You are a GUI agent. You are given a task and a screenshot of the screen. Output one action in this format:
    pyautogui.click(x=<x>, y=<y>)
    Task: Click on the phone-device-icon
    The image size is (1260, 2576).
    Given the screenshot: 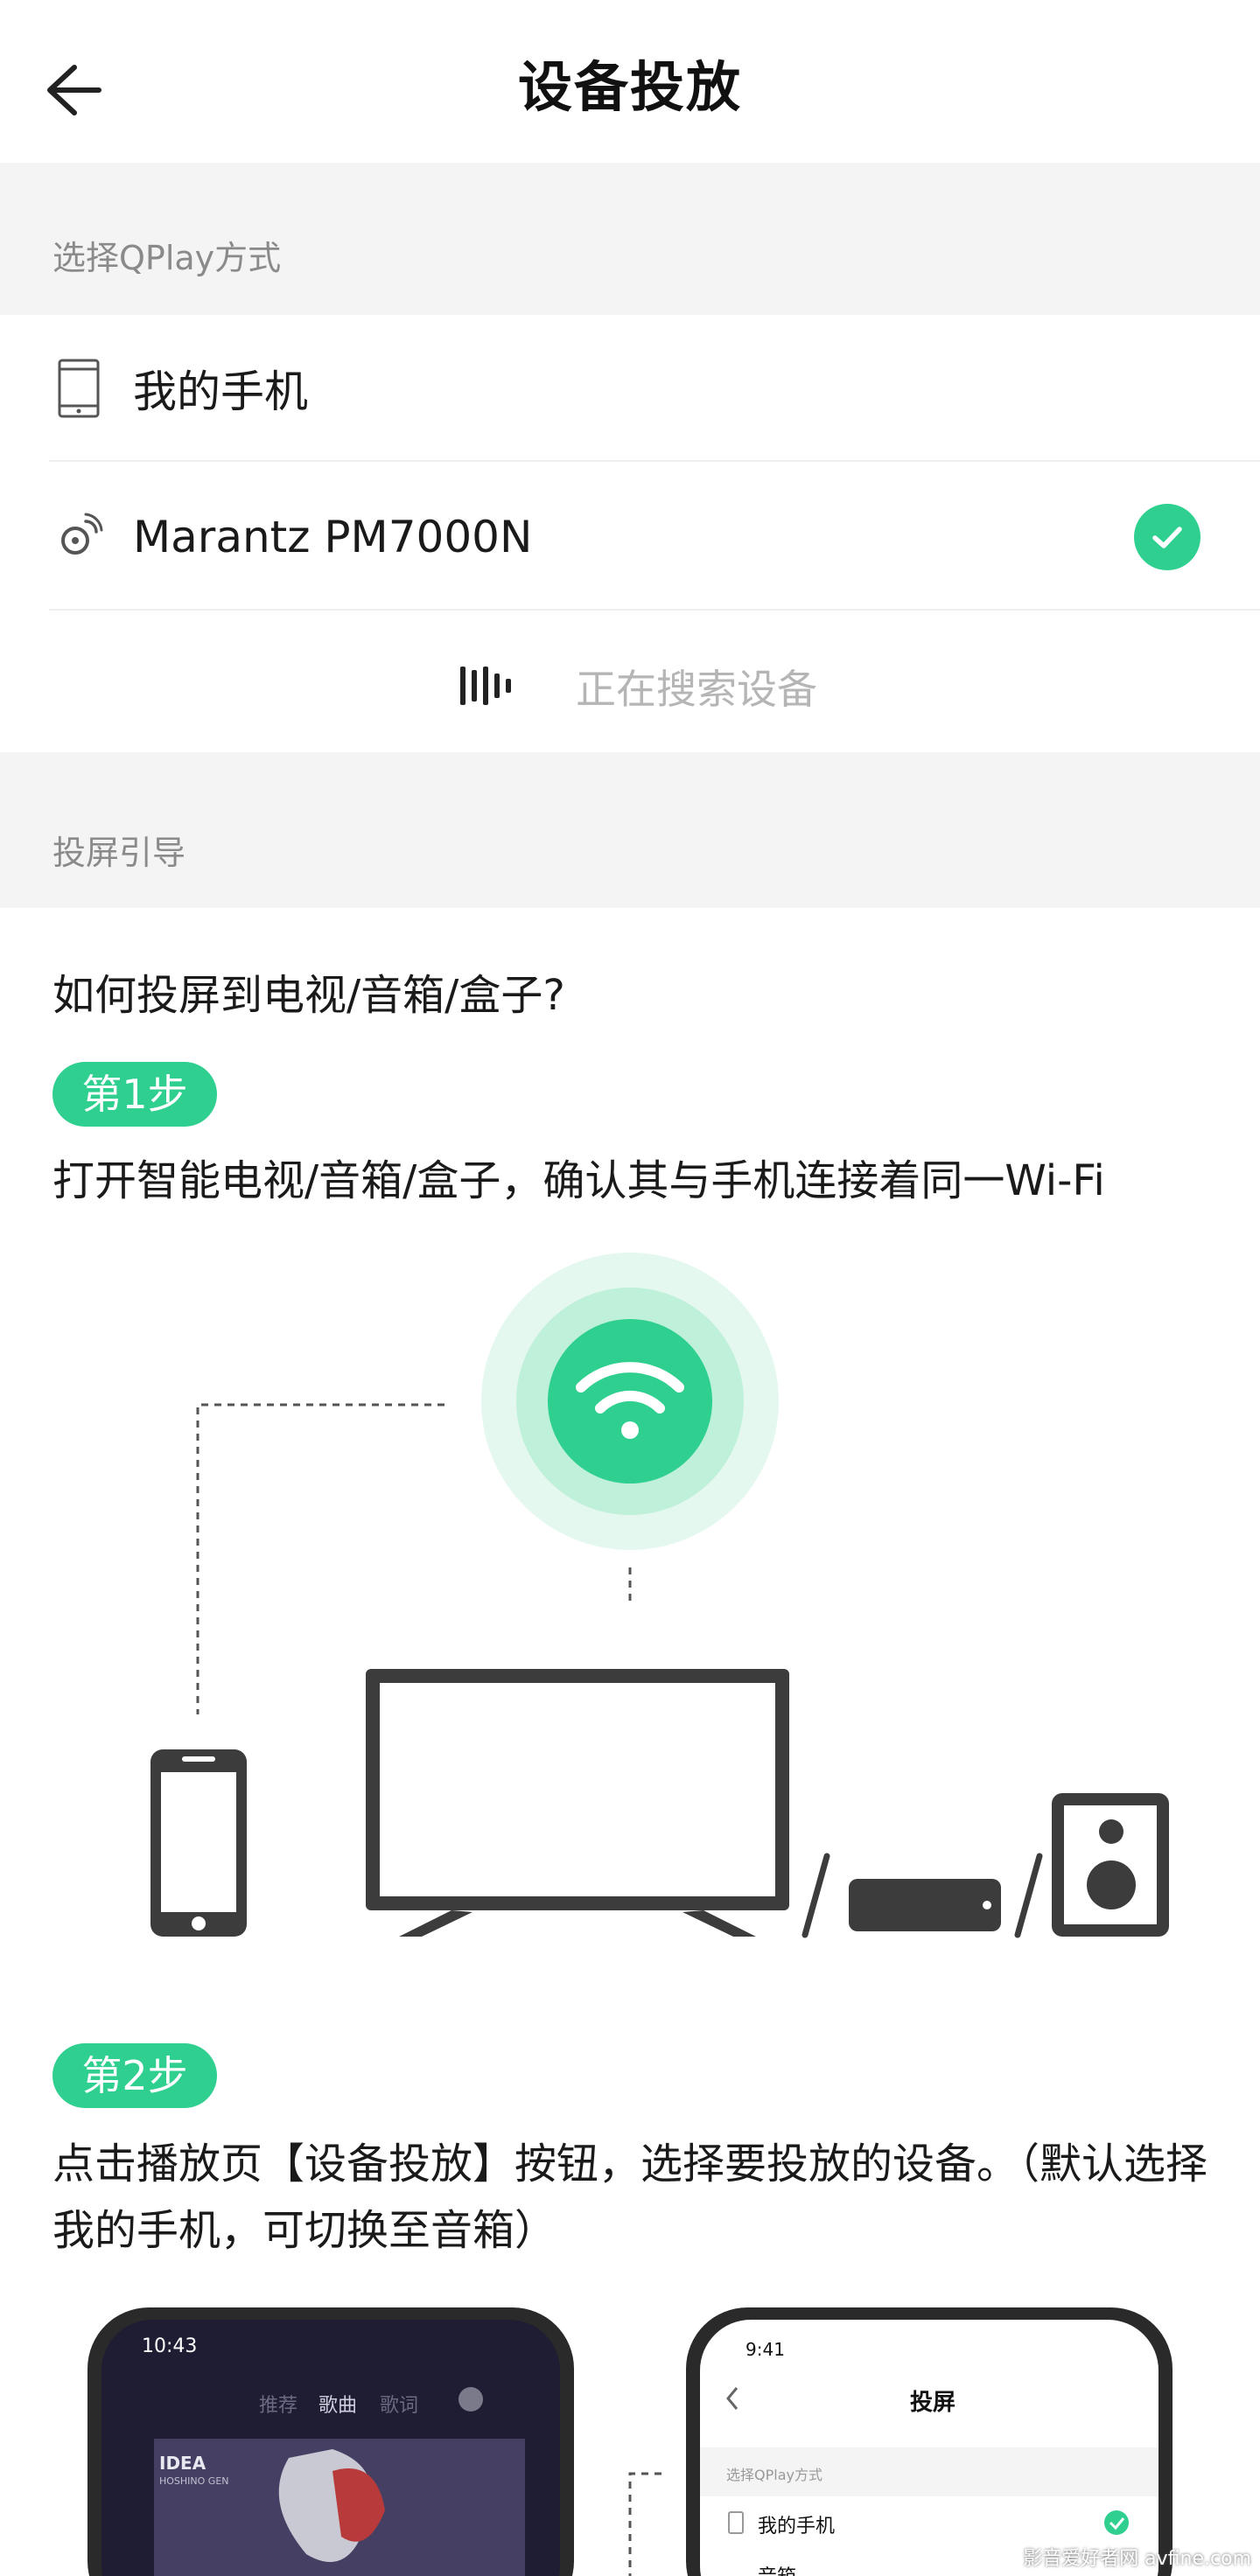 What is the action you would take?
    pyautogui.click(x=198, y=1843)
    